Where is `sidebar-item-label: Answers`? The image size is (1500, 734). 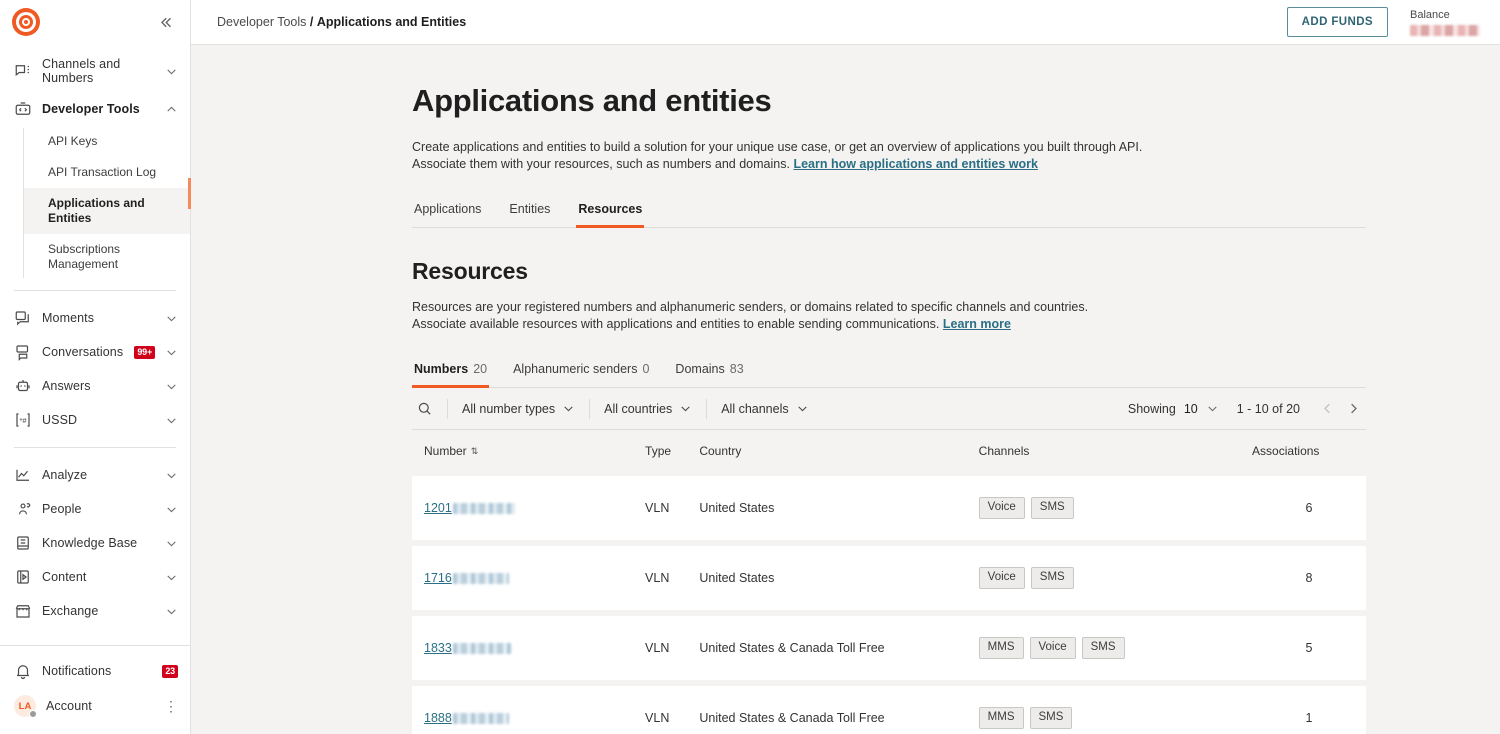 sidebar-item-label: Answers is located at coordinates (66, 386).